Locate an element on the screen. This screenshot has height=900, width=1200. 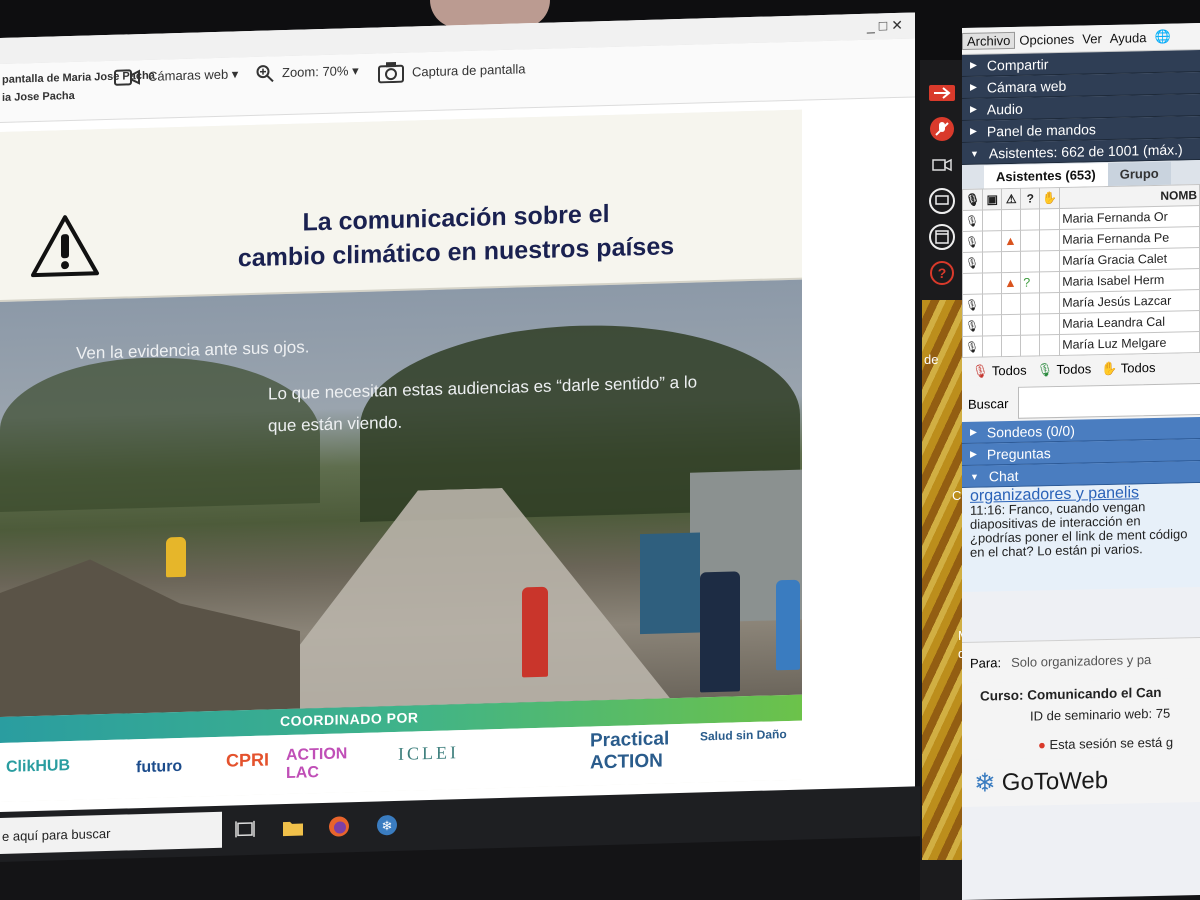
photo-blue-door is located at coordinates (670, 583).